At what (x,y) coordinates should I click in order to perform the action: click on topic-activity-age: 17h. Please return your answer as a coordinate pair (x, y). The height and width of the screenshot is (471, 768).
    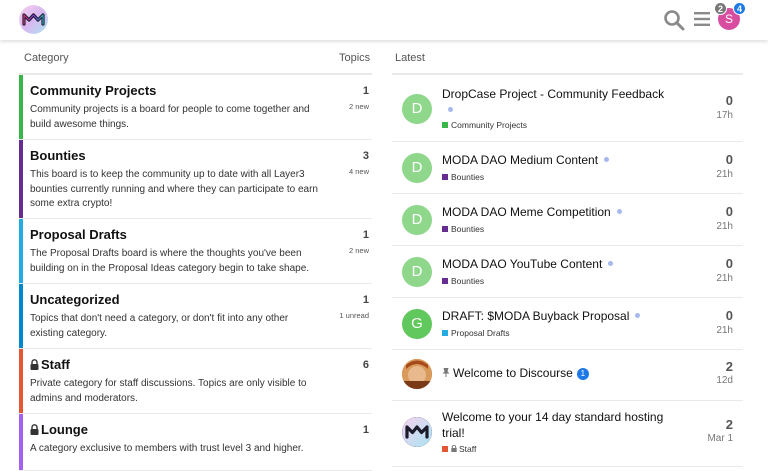
    Looking at the image, I should click on (724, 115).